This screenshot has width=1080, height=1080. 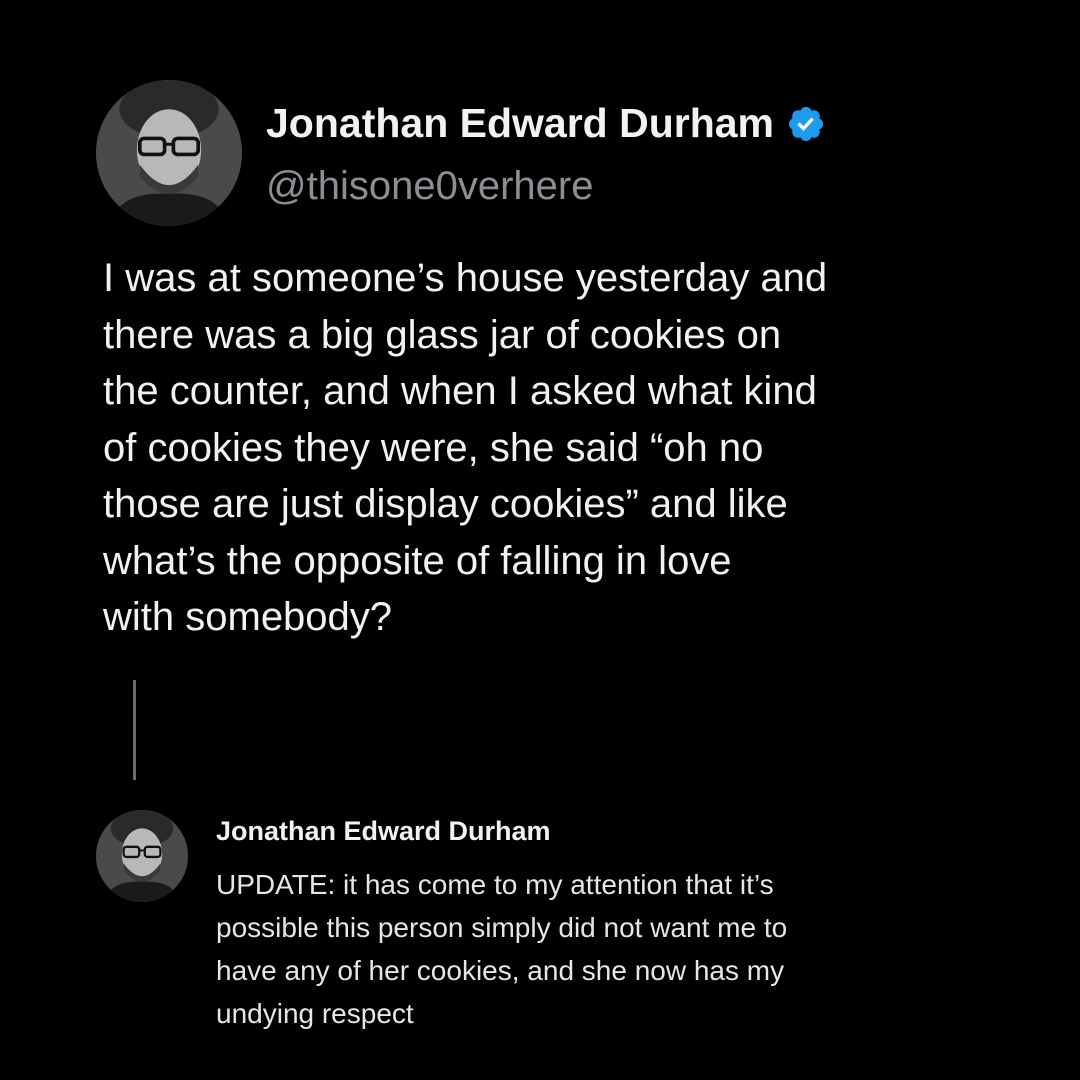 I want to click on thread-connector-line, so click(x=134, y=730).